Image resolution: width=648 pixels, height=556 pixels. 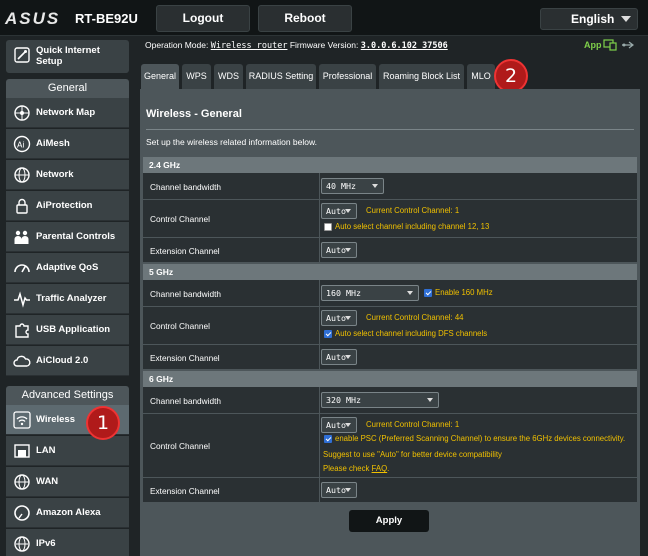 I want to click on tab-wps: WPS, so click(x=196, y=76).